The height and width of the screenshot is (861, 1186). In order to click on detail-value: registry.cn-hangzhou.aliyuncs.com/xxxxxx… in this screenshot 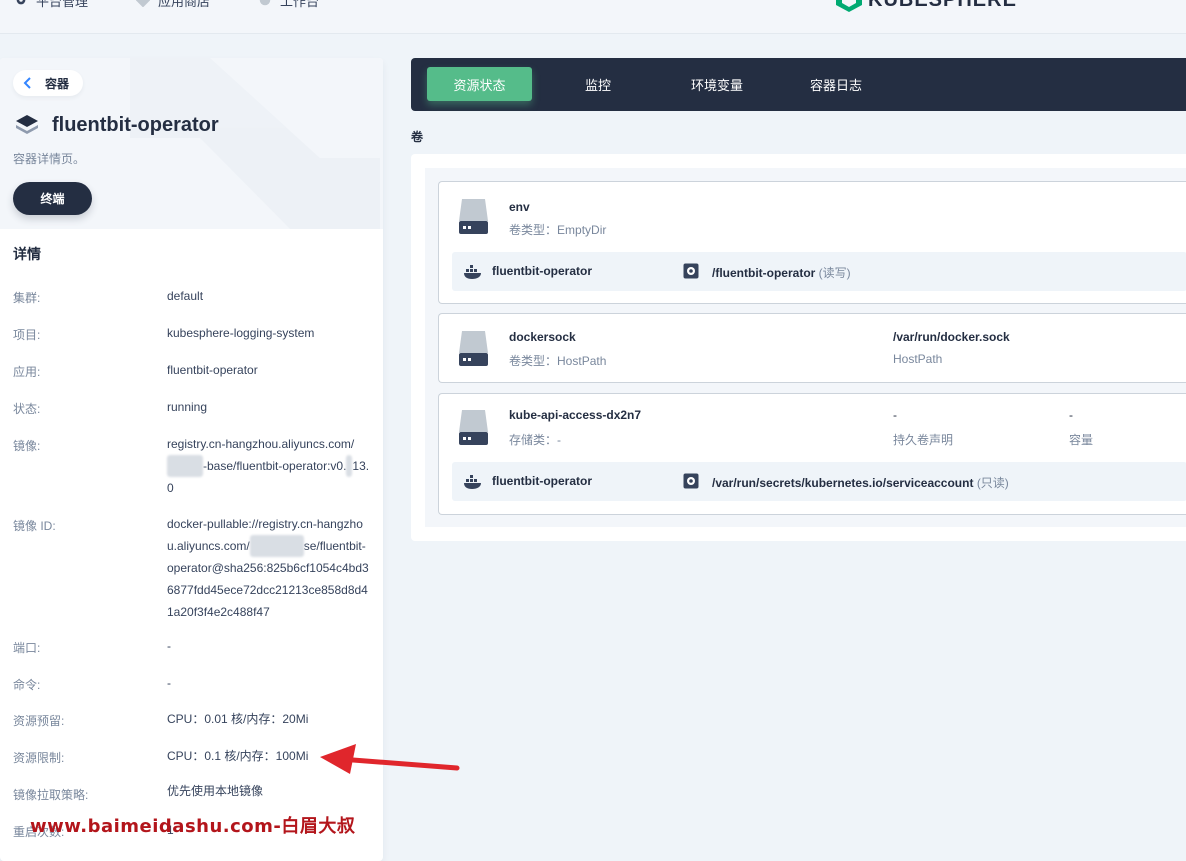, I will do `click(269, 466)`.